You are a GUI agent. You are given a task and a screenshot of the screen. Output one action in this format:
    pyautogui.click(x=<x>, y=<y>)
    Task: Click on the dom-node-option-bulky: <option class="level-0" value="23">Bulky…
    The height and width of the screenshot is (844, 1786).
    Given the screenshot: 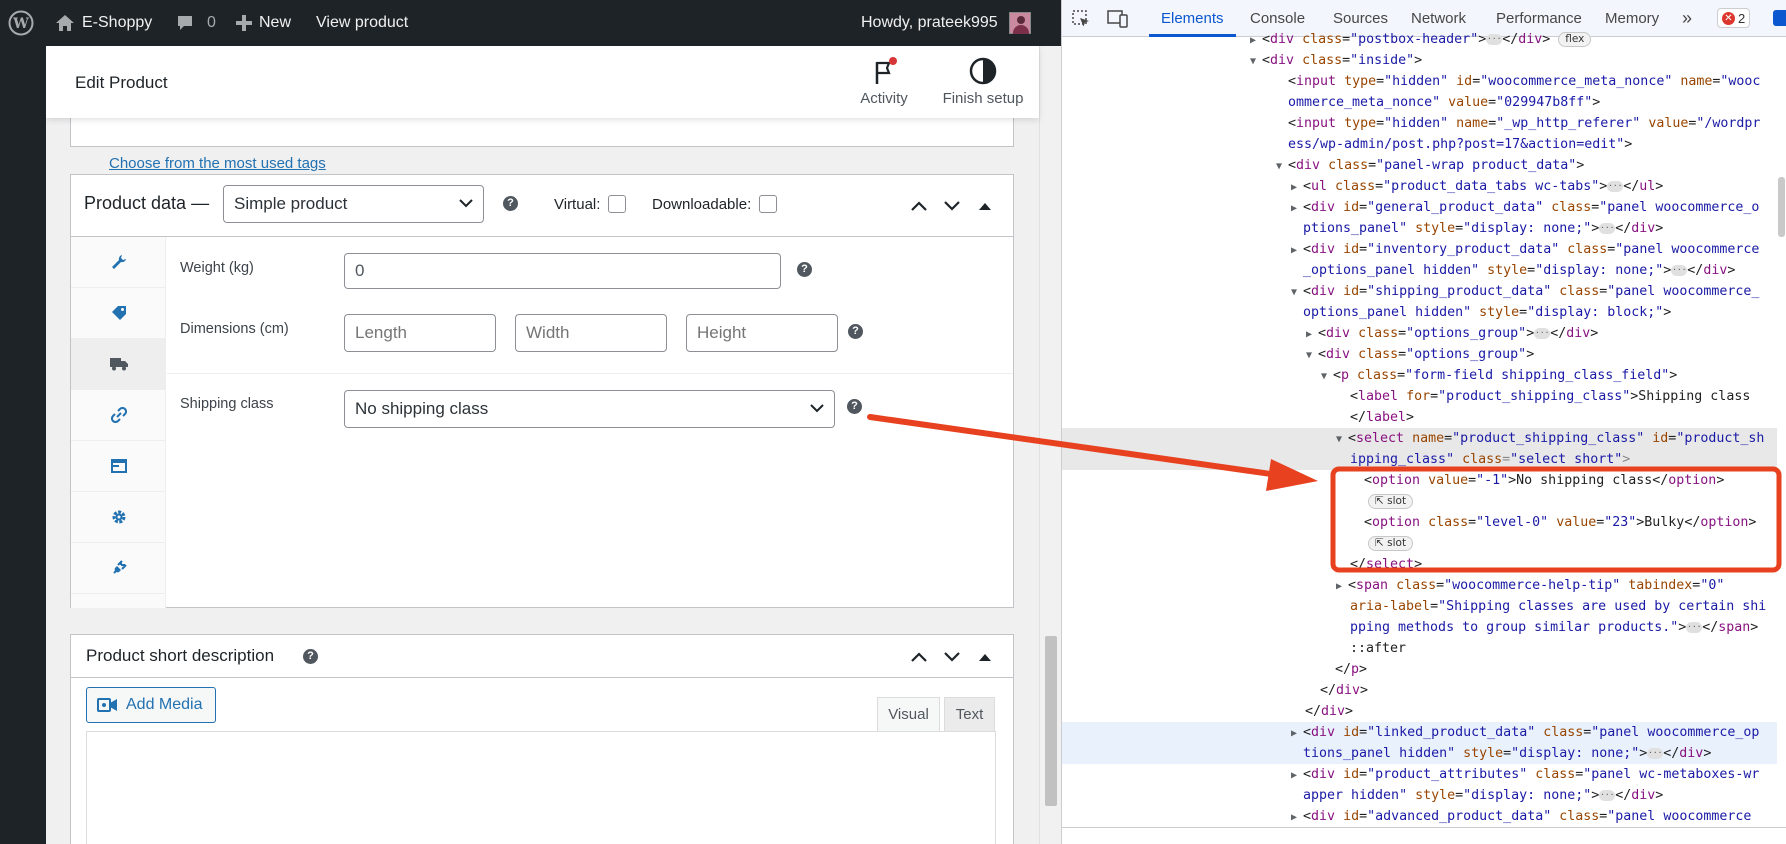 What is the action you would take?
    pyautogui.click(x=1420, y=522)
    